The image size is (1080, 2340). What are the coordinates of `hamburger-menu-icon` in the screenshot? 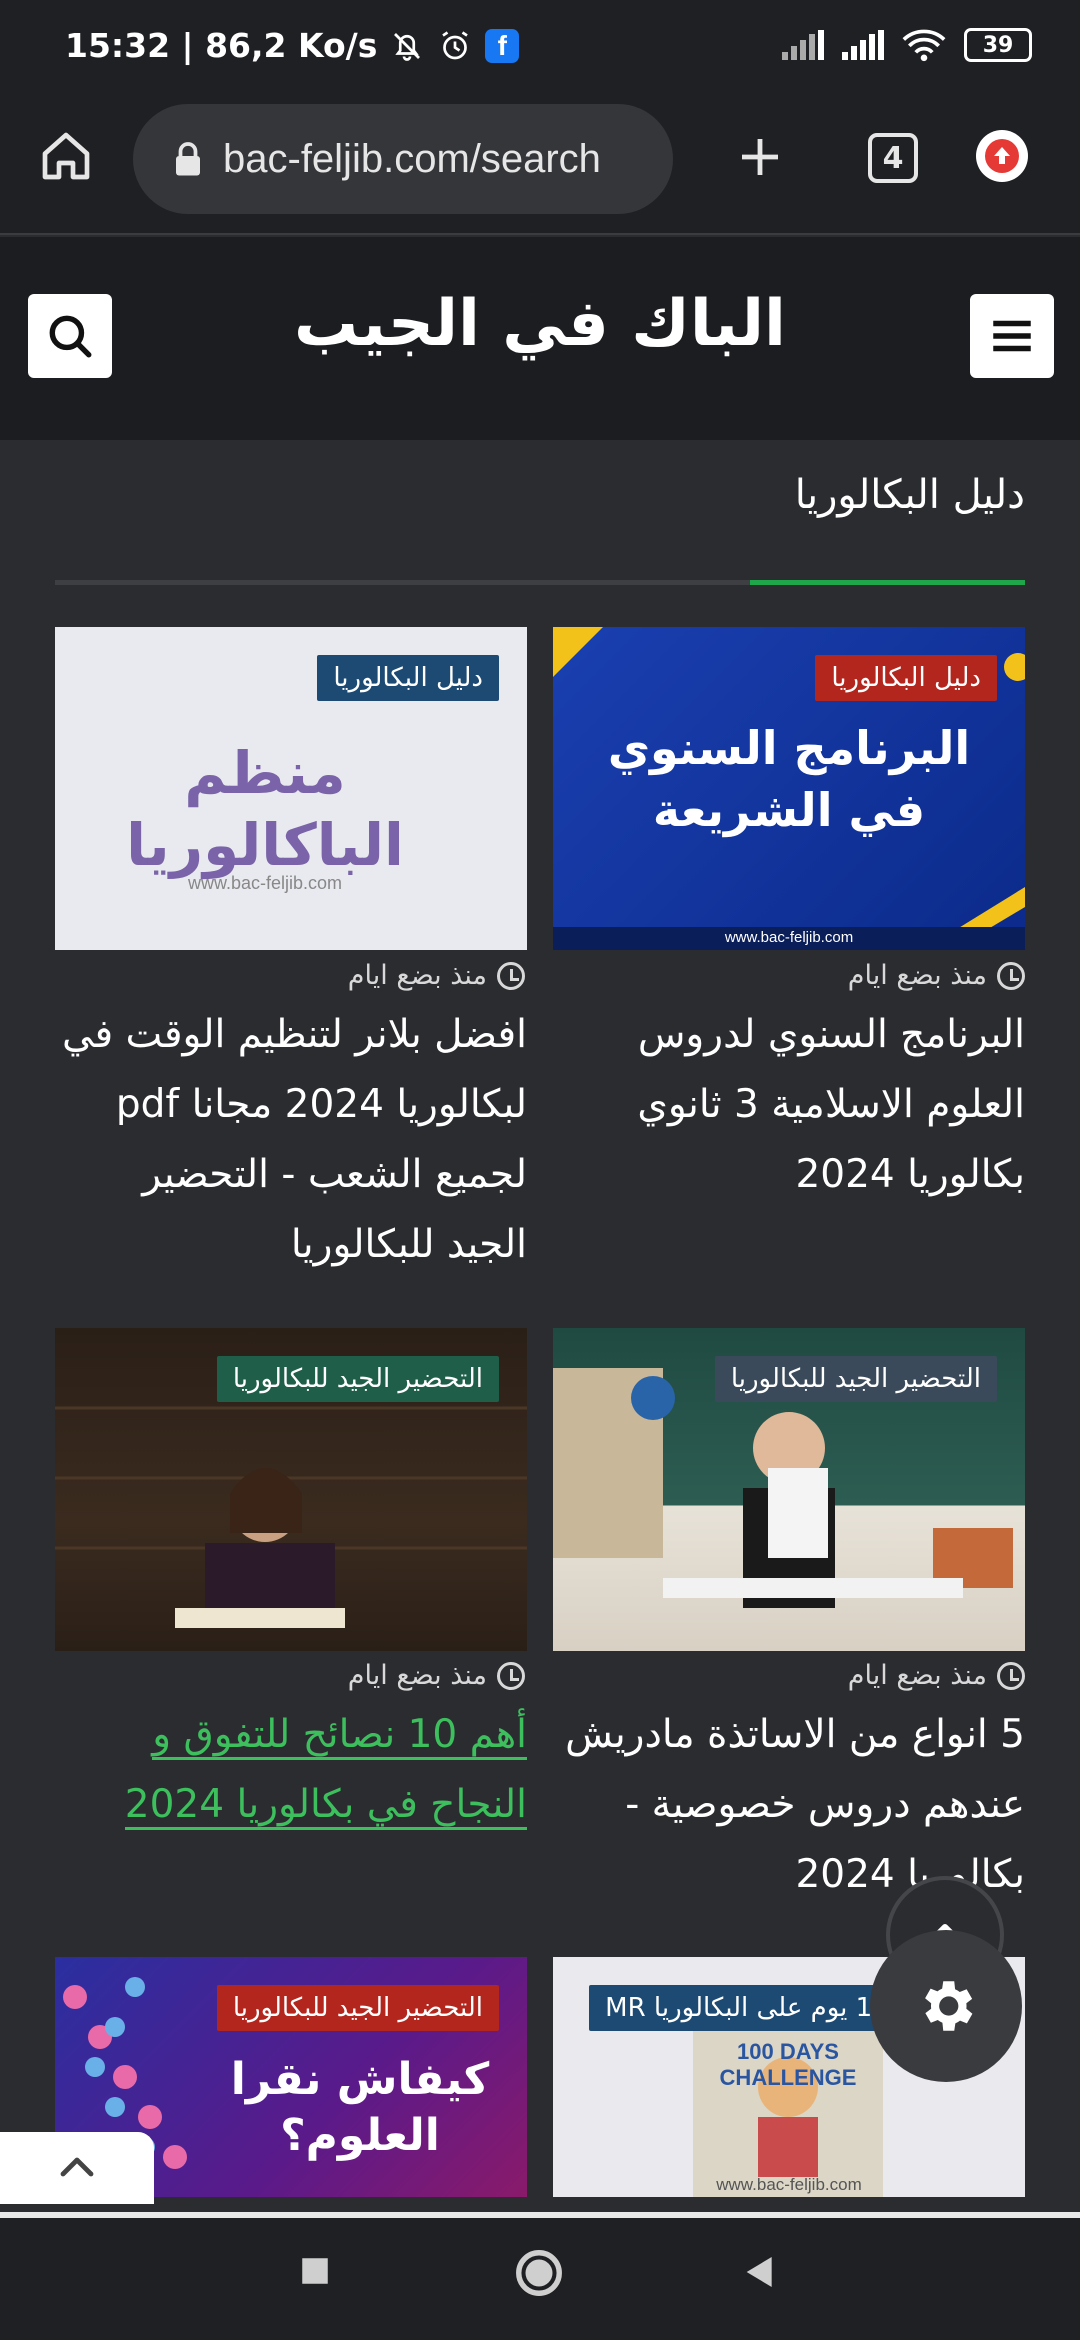 It's located at (1012, 336).